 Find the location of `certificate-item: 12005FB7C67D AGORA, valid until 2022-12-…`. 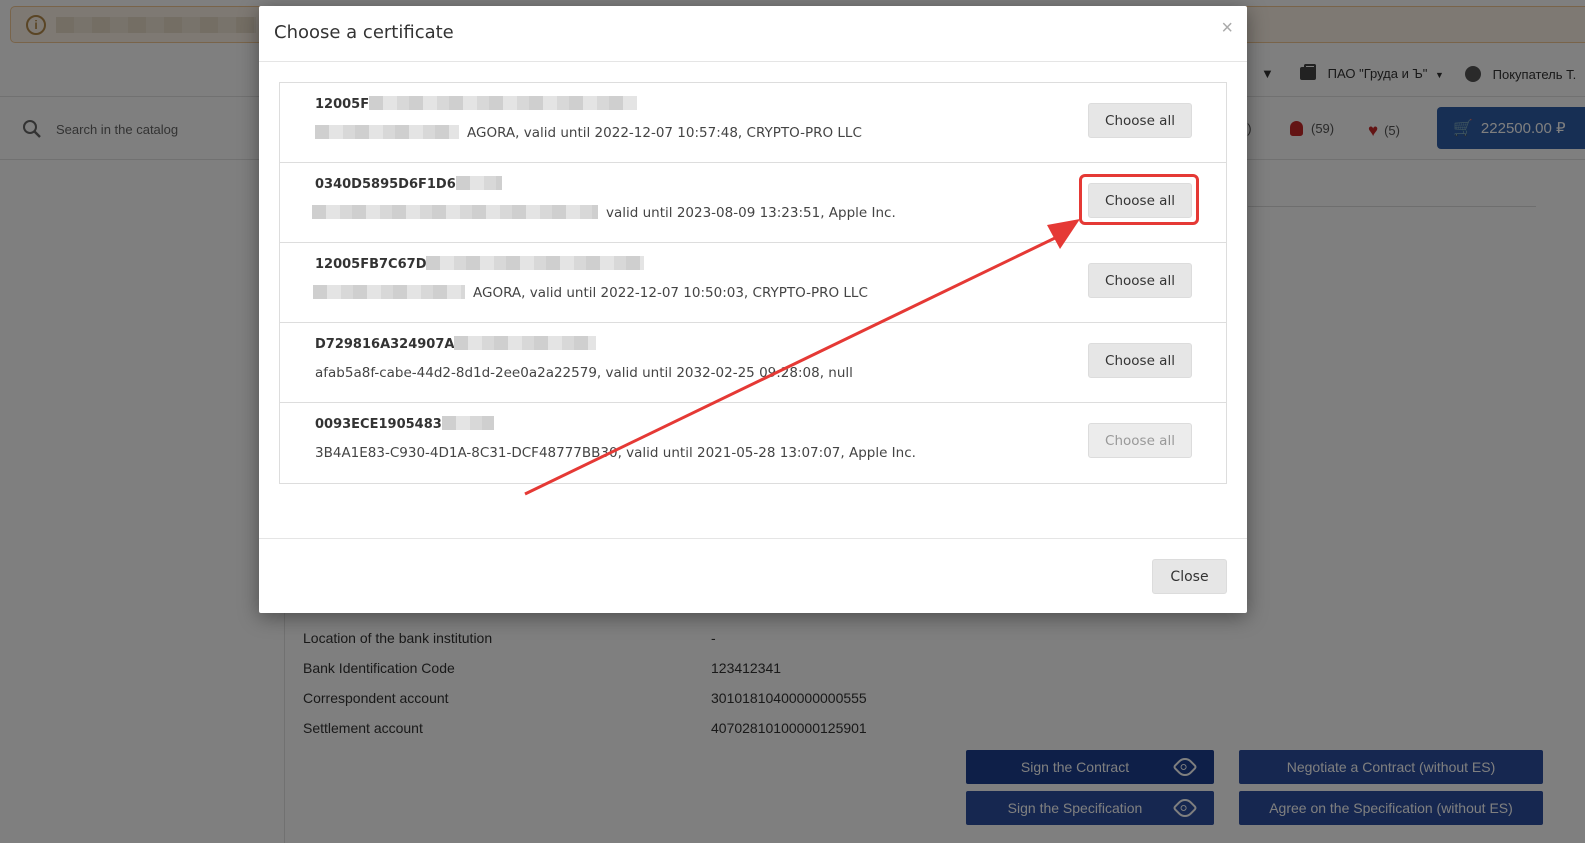

certificate-item: 12005FB7C67D AGORA, valid until 2022-12-… is located at coordinates (753, 283).